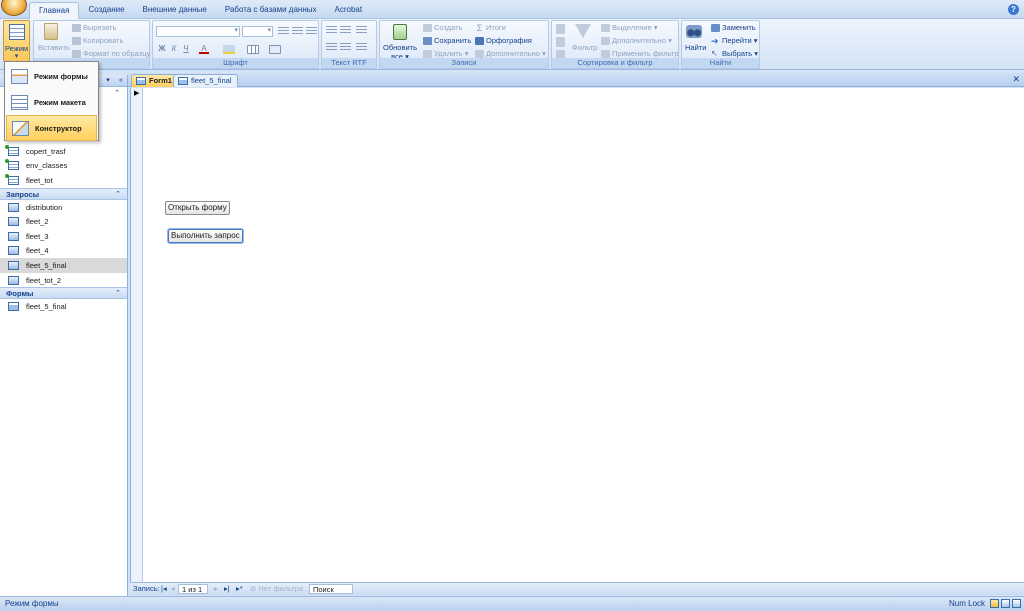 The height and width of the screenshot is (611, 1024). I want to click on nav-item-query: fleet_3, so click(63, 236).